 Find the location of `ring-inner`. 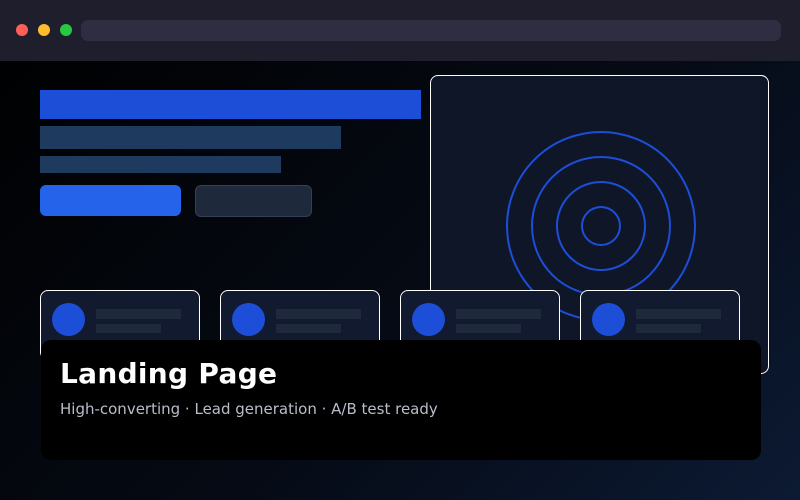

ring-inner is located at coordinates (601, 226).